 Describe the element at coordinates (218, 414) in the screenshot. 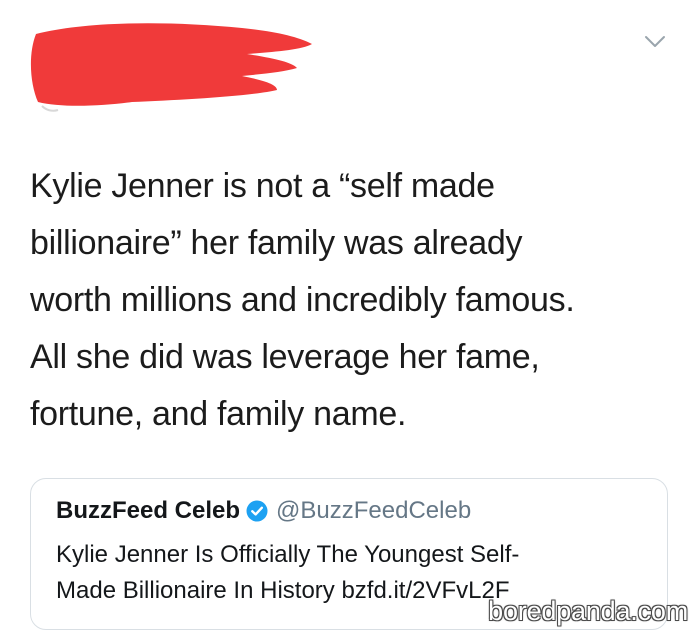

I see `tweet-text-line: fortune, and family name.` at that location.